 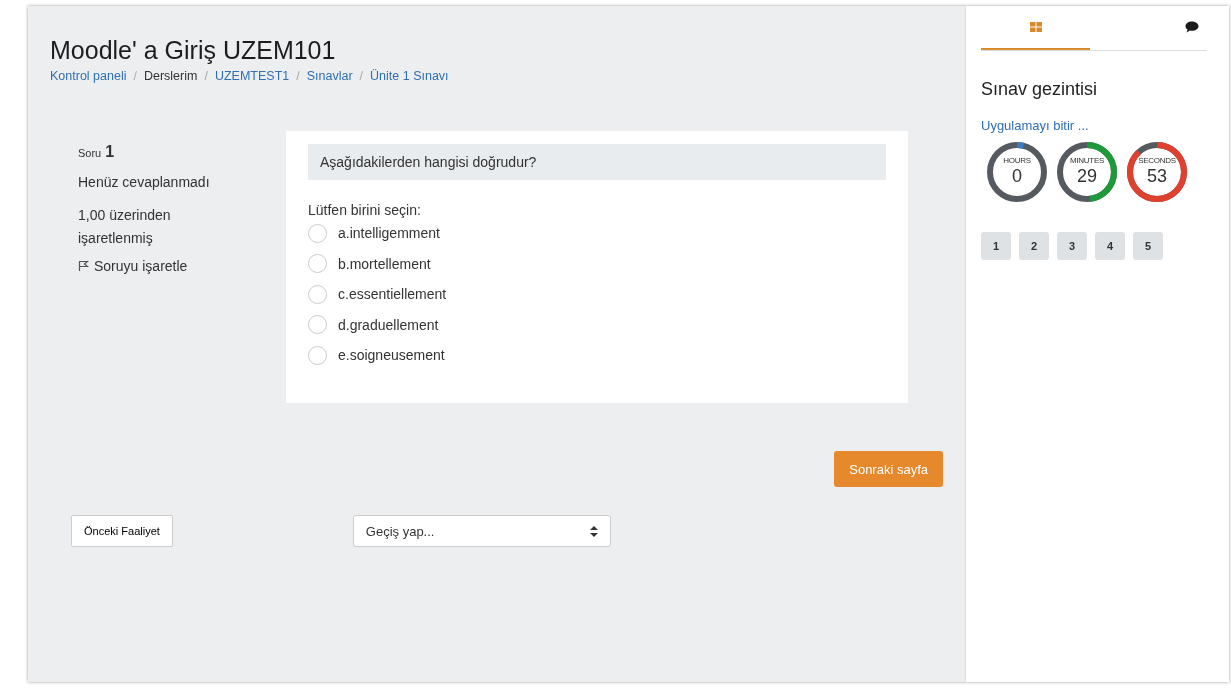 What do you see at coordinates (409, 76) in the screenshot?
I see `breadcrumb-link: Ünite 1 Sınavı` at bounding box center [409, 76].